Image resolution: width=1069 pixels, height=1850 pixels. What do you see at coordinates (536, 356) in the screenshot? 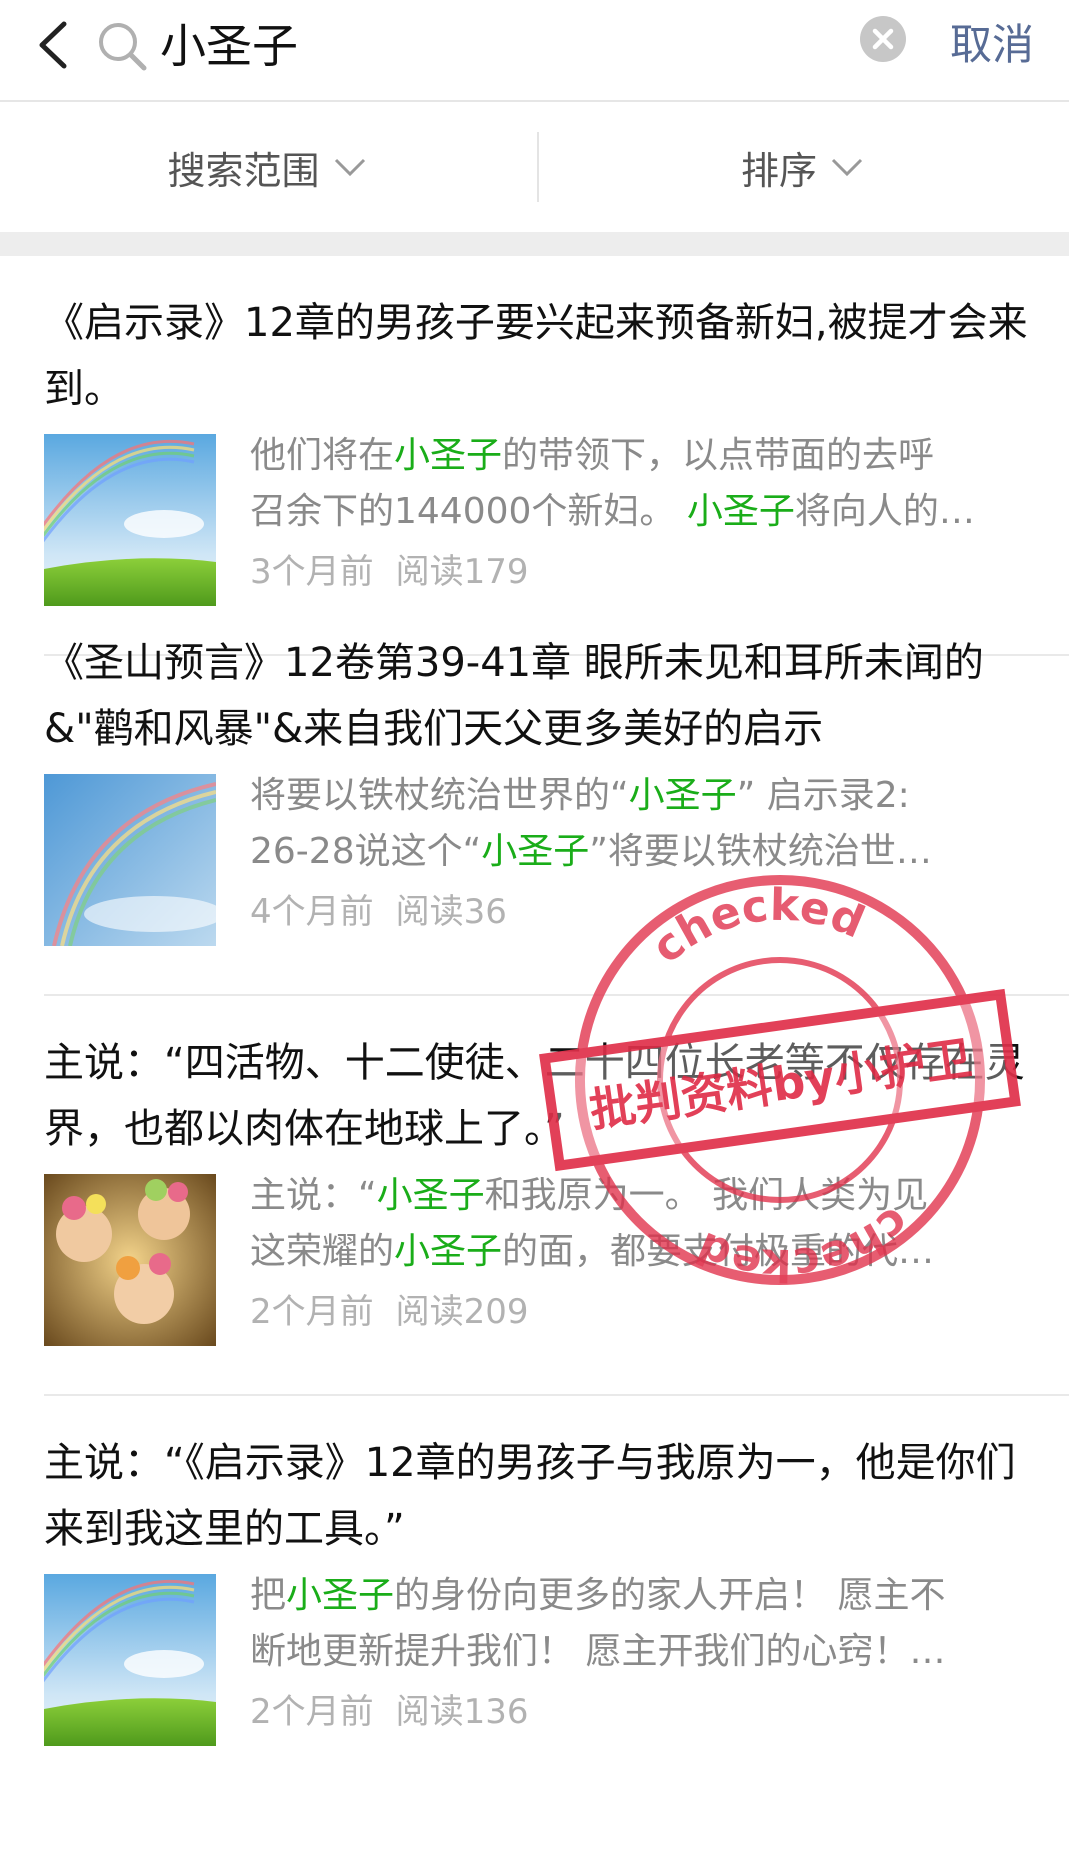
I see `result-title: 《启示录》12章的男孩子要兴起来预备新妇,被提才会来到。` at bounding box center [536, 356].